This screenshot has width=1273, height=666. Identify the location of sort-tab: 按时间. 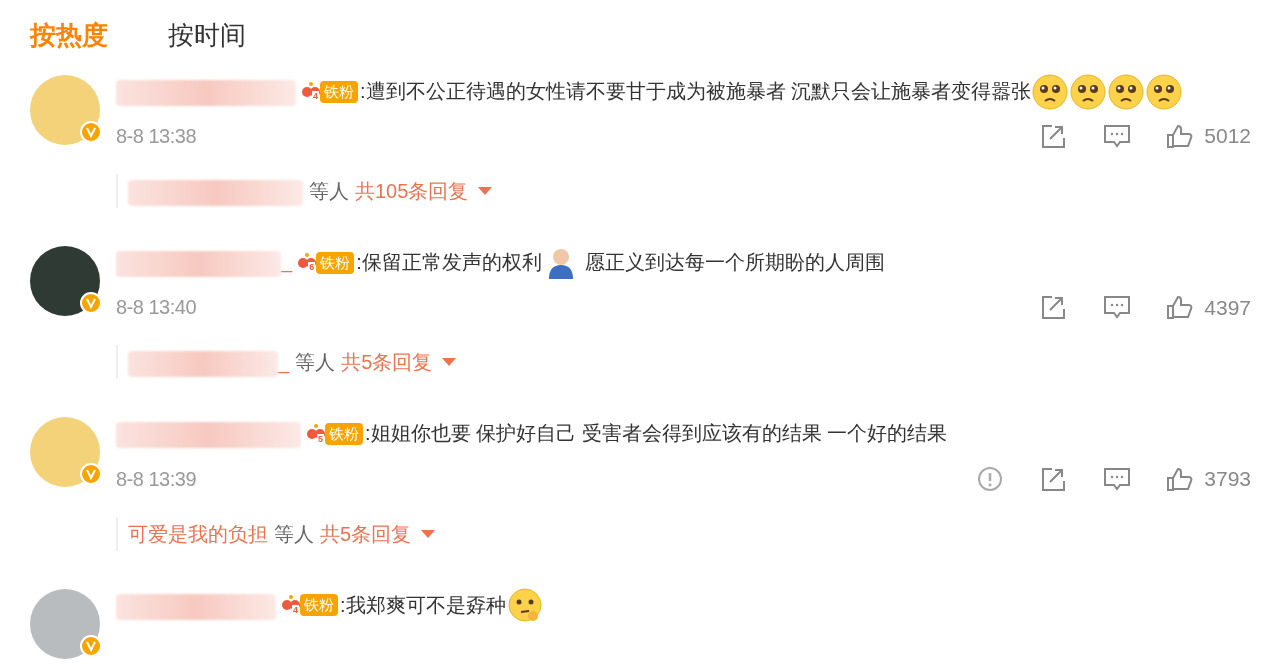
(207, 35).